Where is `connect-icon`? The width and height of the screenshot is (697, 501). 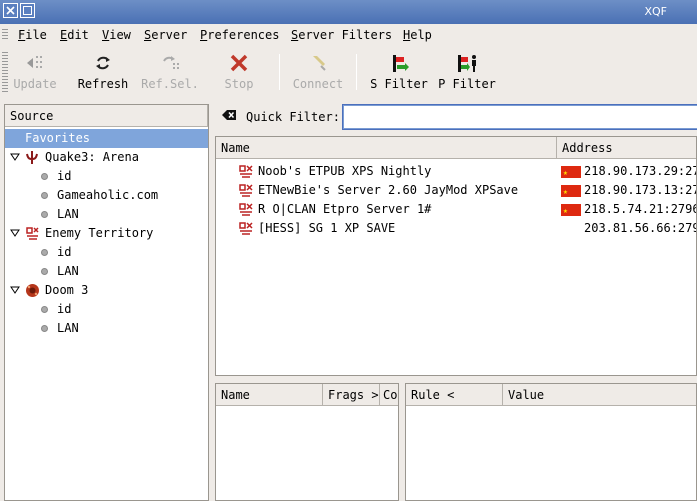
connect-icon is located at coordinates (318, 63).